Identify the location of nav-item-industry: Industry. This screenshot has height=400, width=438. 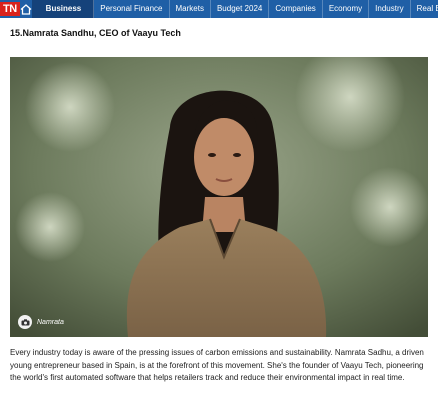
(390, 9).